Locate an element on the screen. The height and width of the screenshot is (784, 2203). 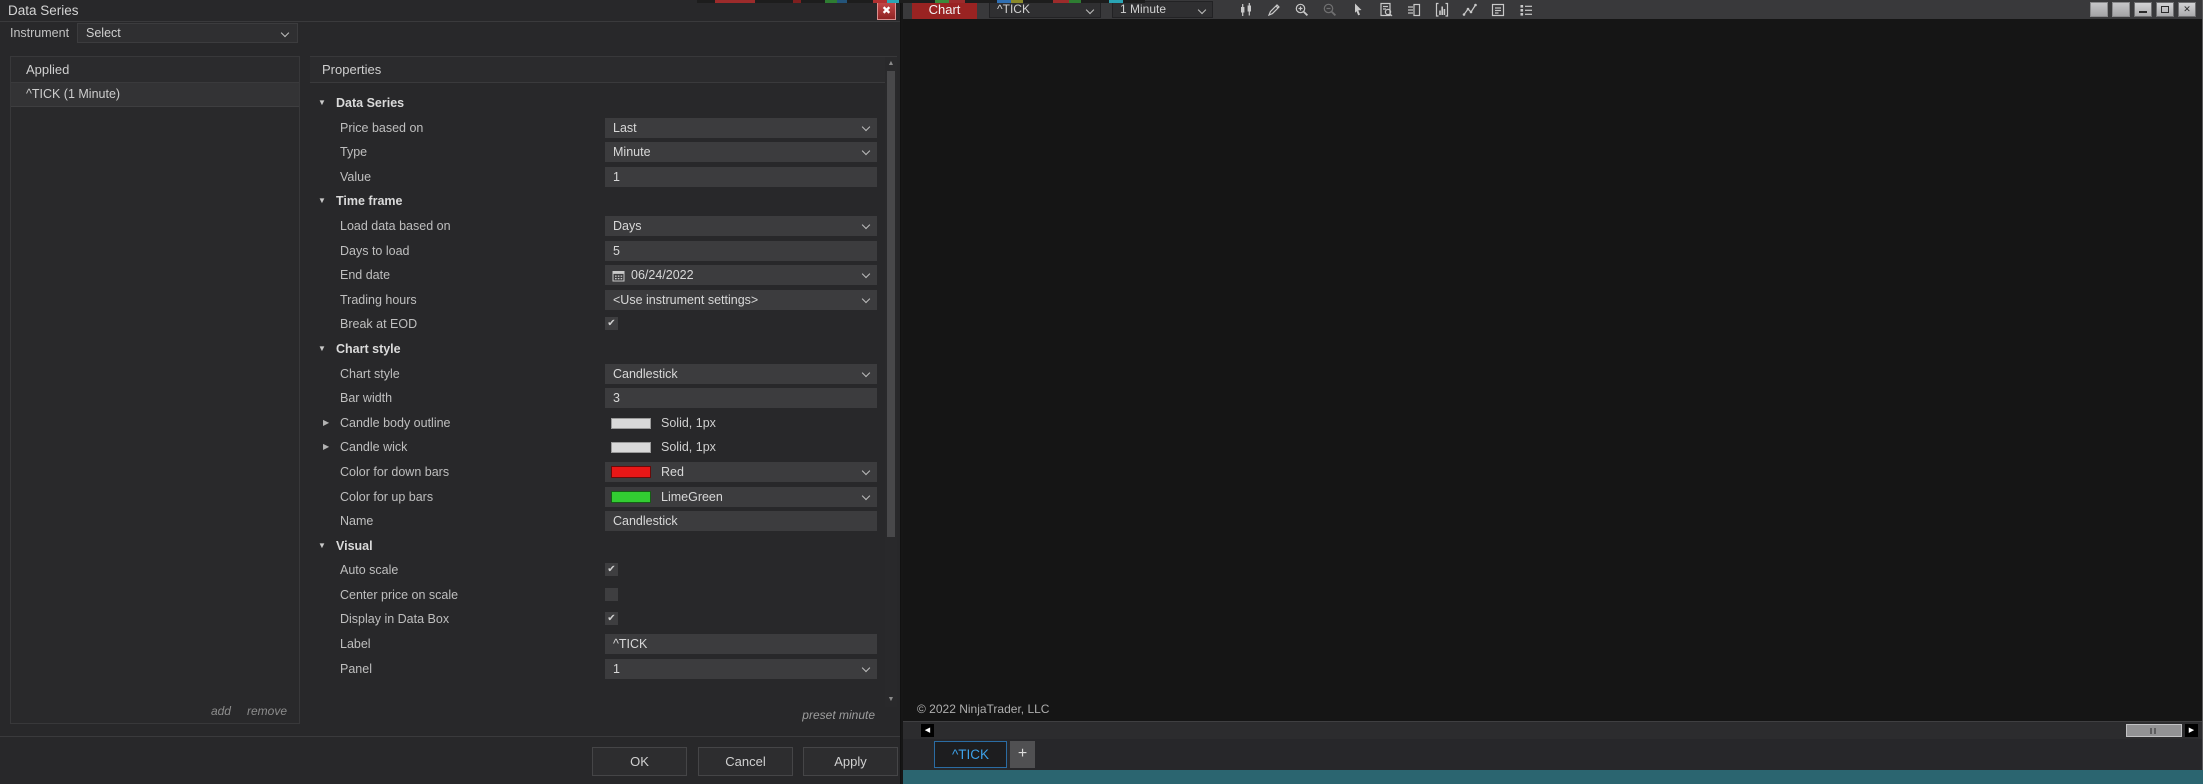
properties-scrollbar: ▲ ▼ is located at coordinates (891, 382).